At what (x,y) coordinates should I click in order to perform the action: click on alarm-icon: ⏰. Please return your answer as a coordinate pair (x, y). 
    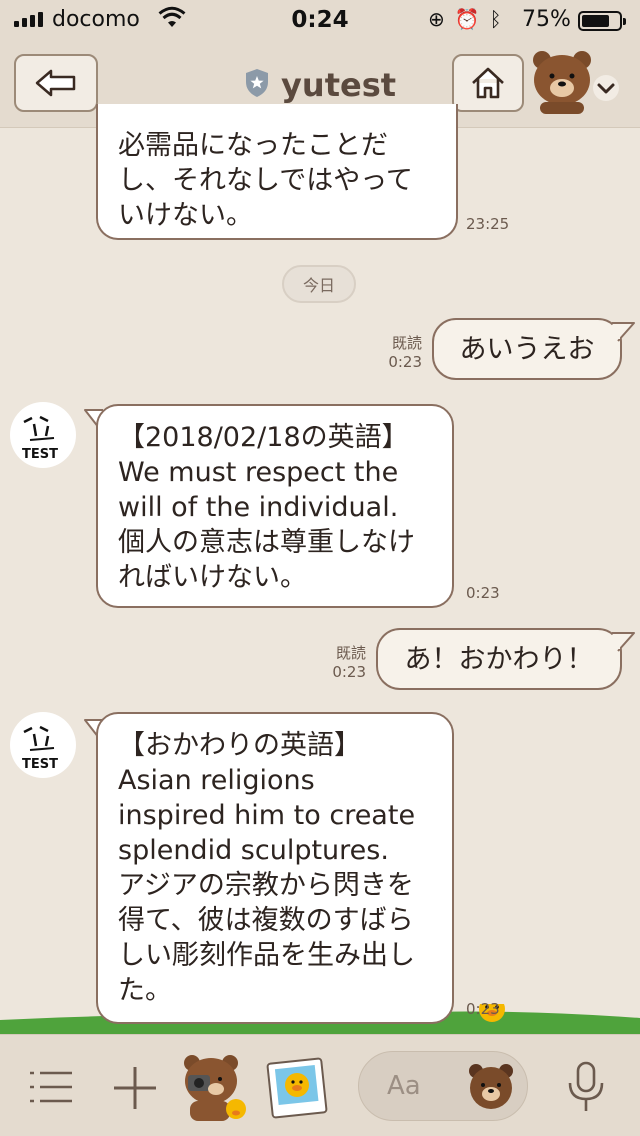
    Looking at the image, I should click on (467, 19).